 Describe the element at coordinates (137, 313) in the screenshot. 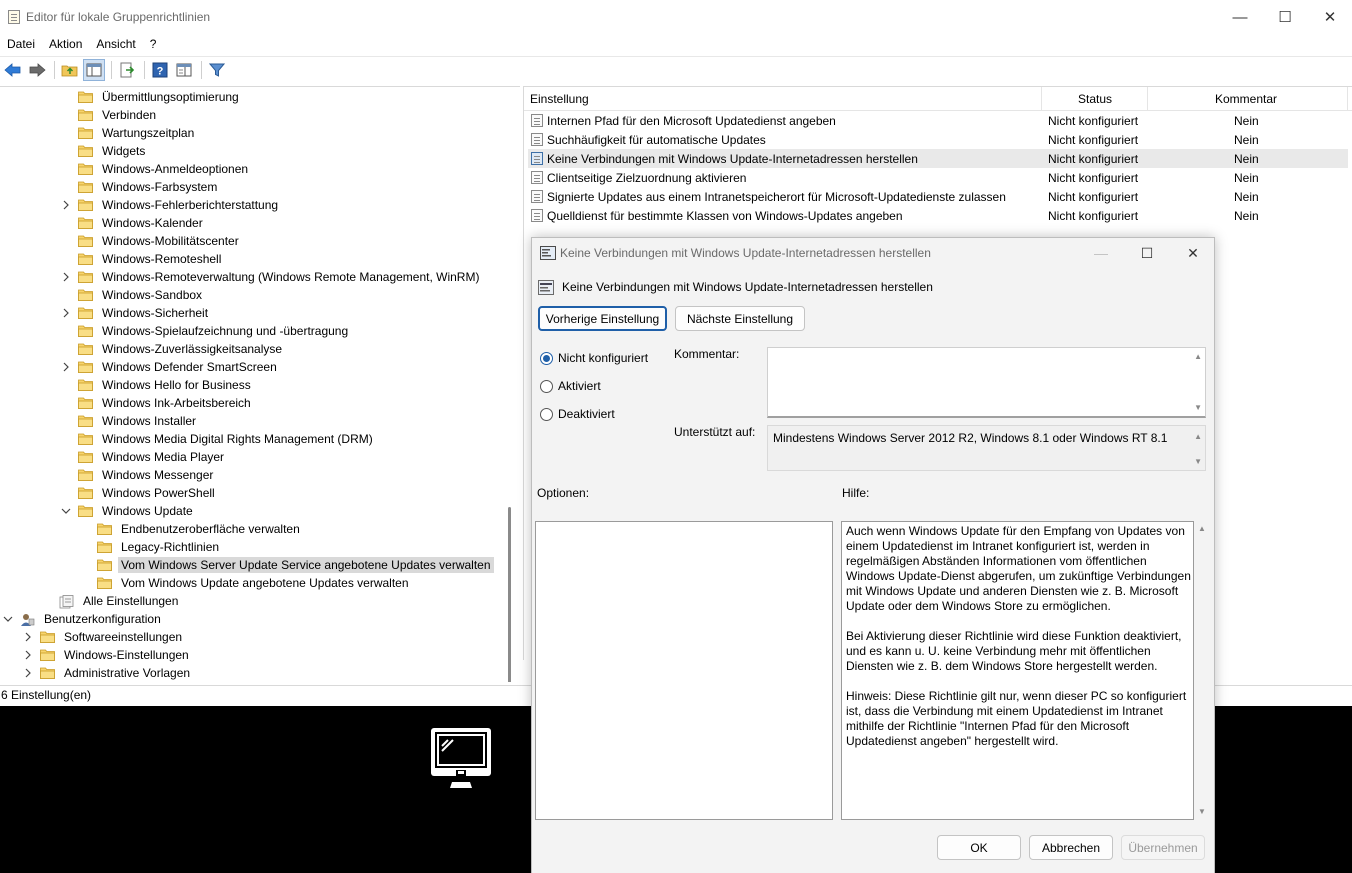

I see `tree-item: Windows-Sicherheit` at that location.